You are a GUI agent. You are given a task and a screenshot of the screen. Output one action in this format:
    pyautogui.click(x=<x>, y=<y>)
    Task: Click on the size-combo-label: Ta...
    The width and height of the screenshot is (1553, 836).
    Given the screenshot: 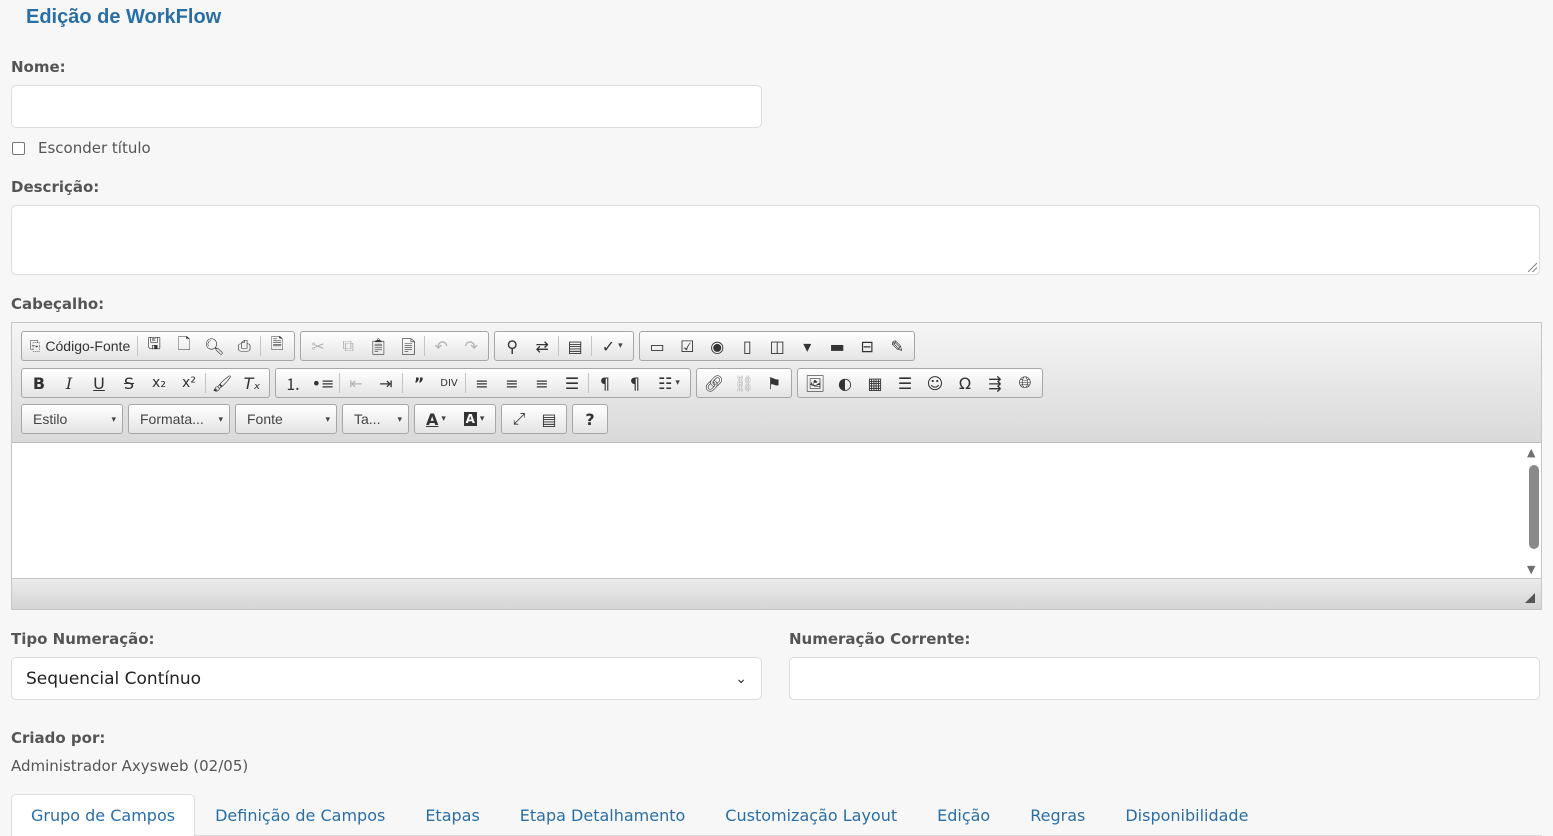 What is the action you would take?
    pyautogui.click(x=367, y=419)
    